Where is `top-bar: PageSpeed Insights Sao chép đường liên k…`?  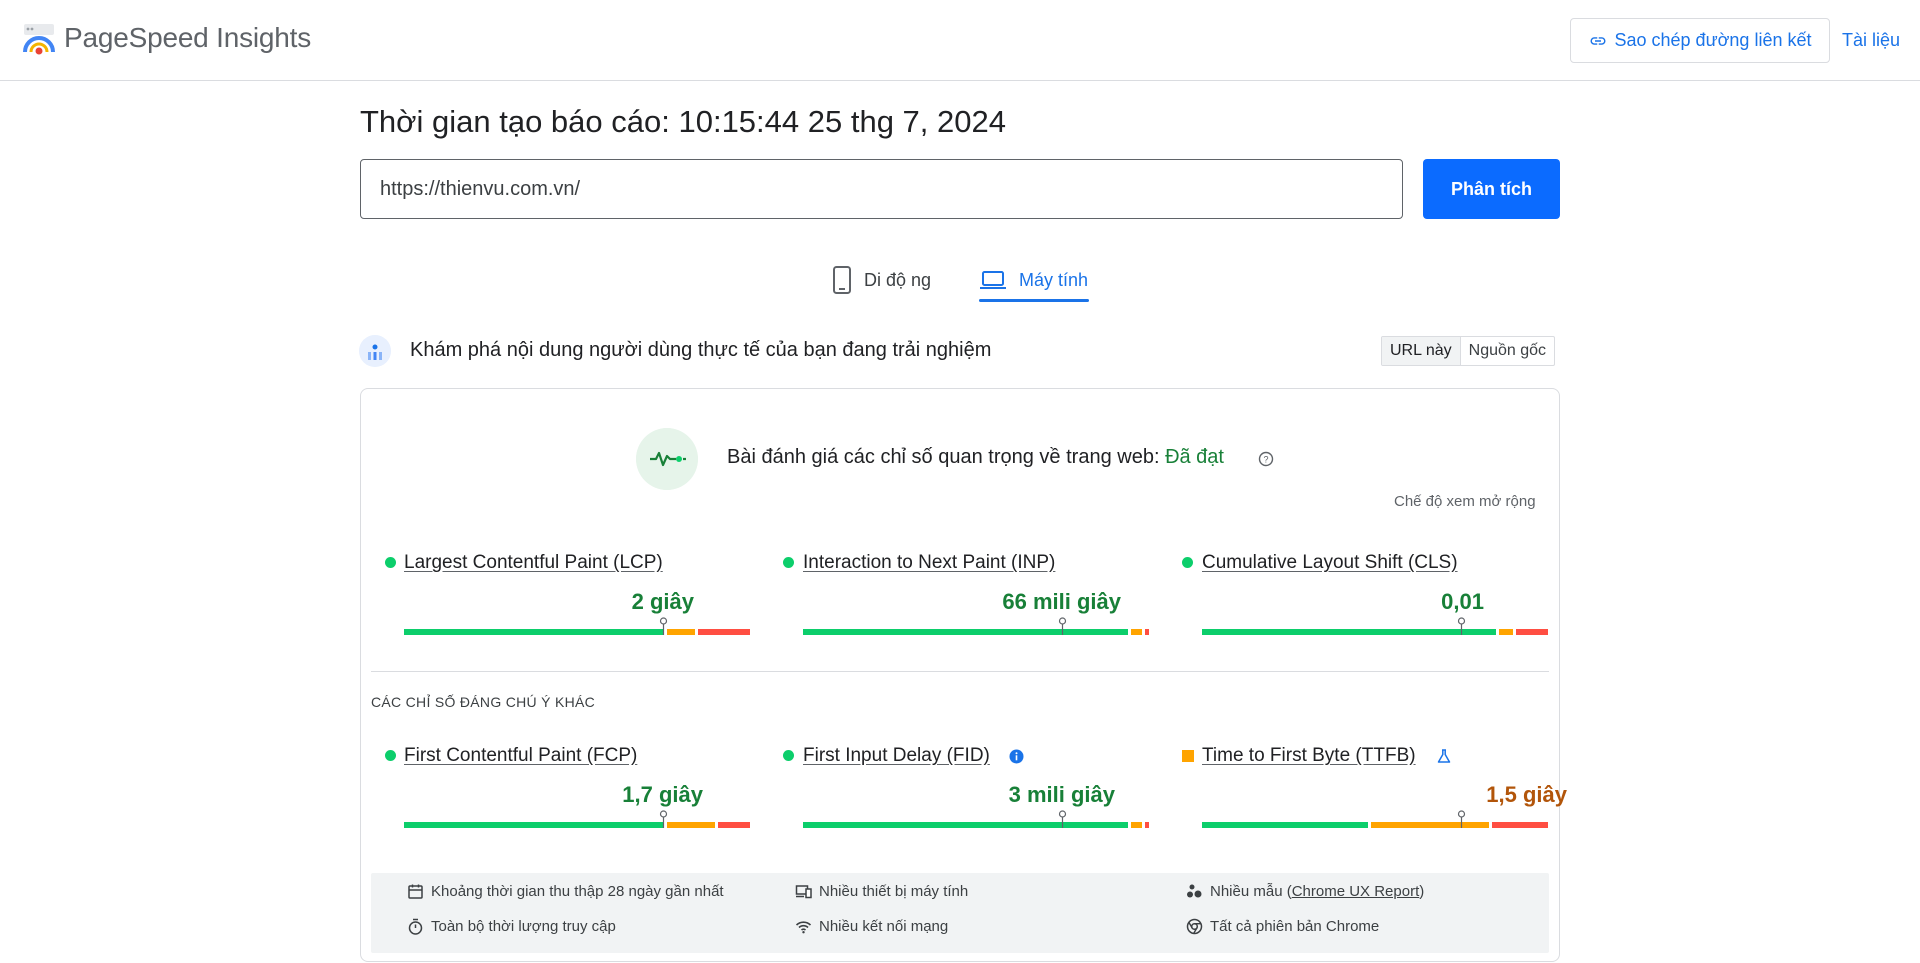 top-bar: PageSpeed Insights Sao chép đường liên k… is located at coordinates (960, 40).